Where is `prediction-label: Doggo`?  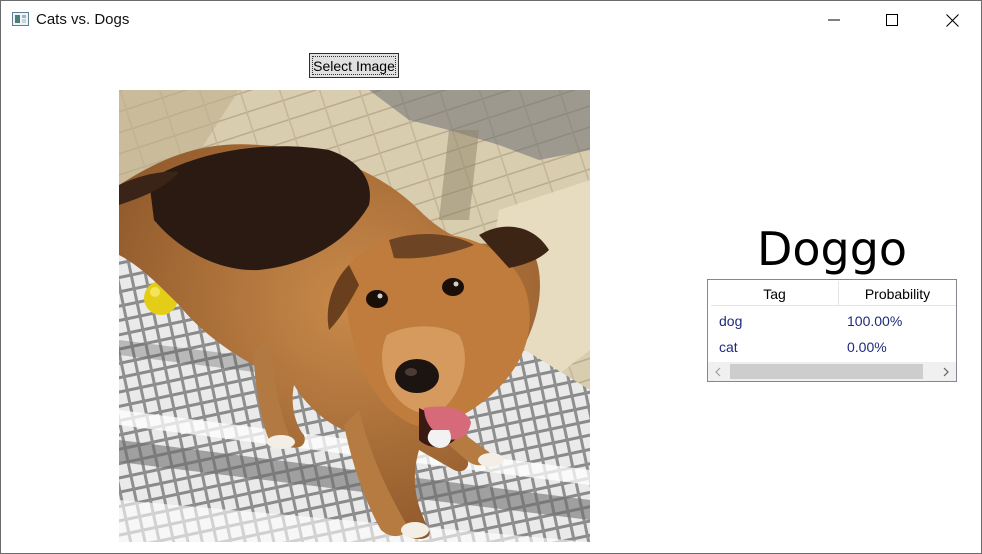 prediction-label: Doggo is located at coordinates (832, 249).